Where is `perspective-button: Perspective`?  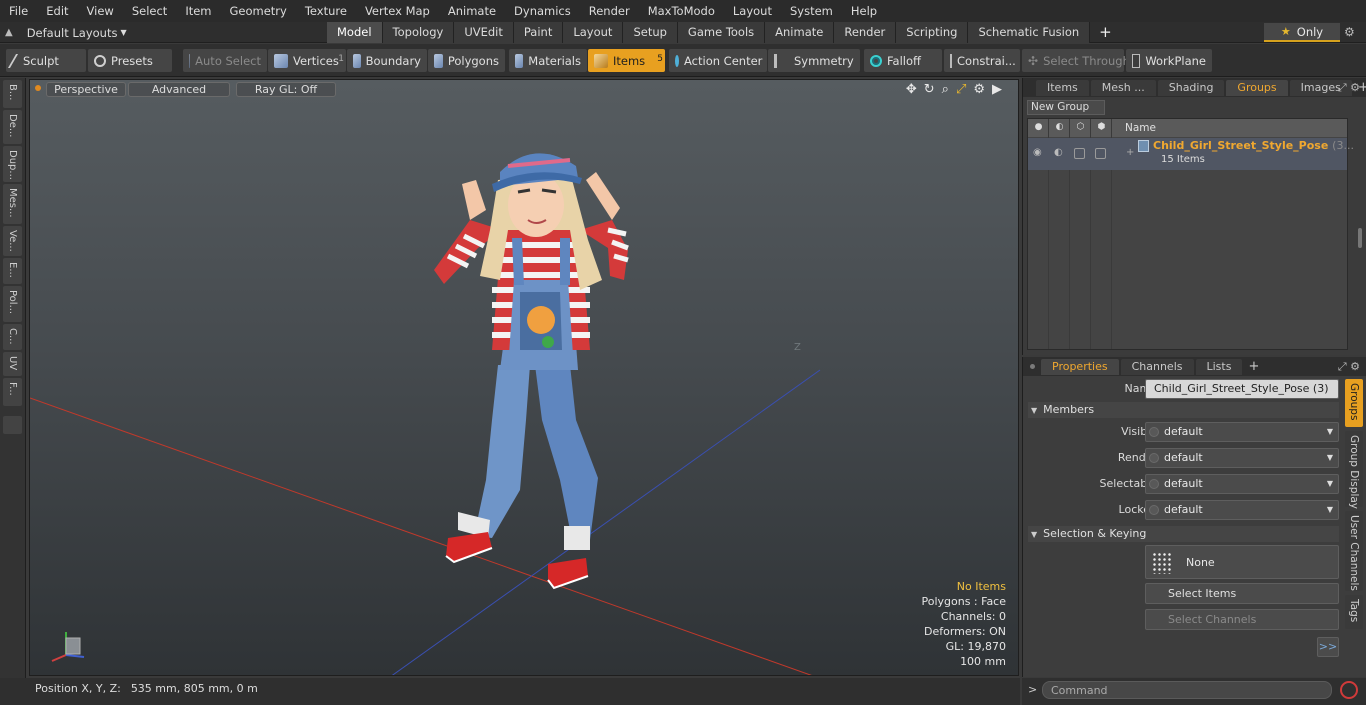
perspective-button: Perspective is located at coordinates (86, 89).